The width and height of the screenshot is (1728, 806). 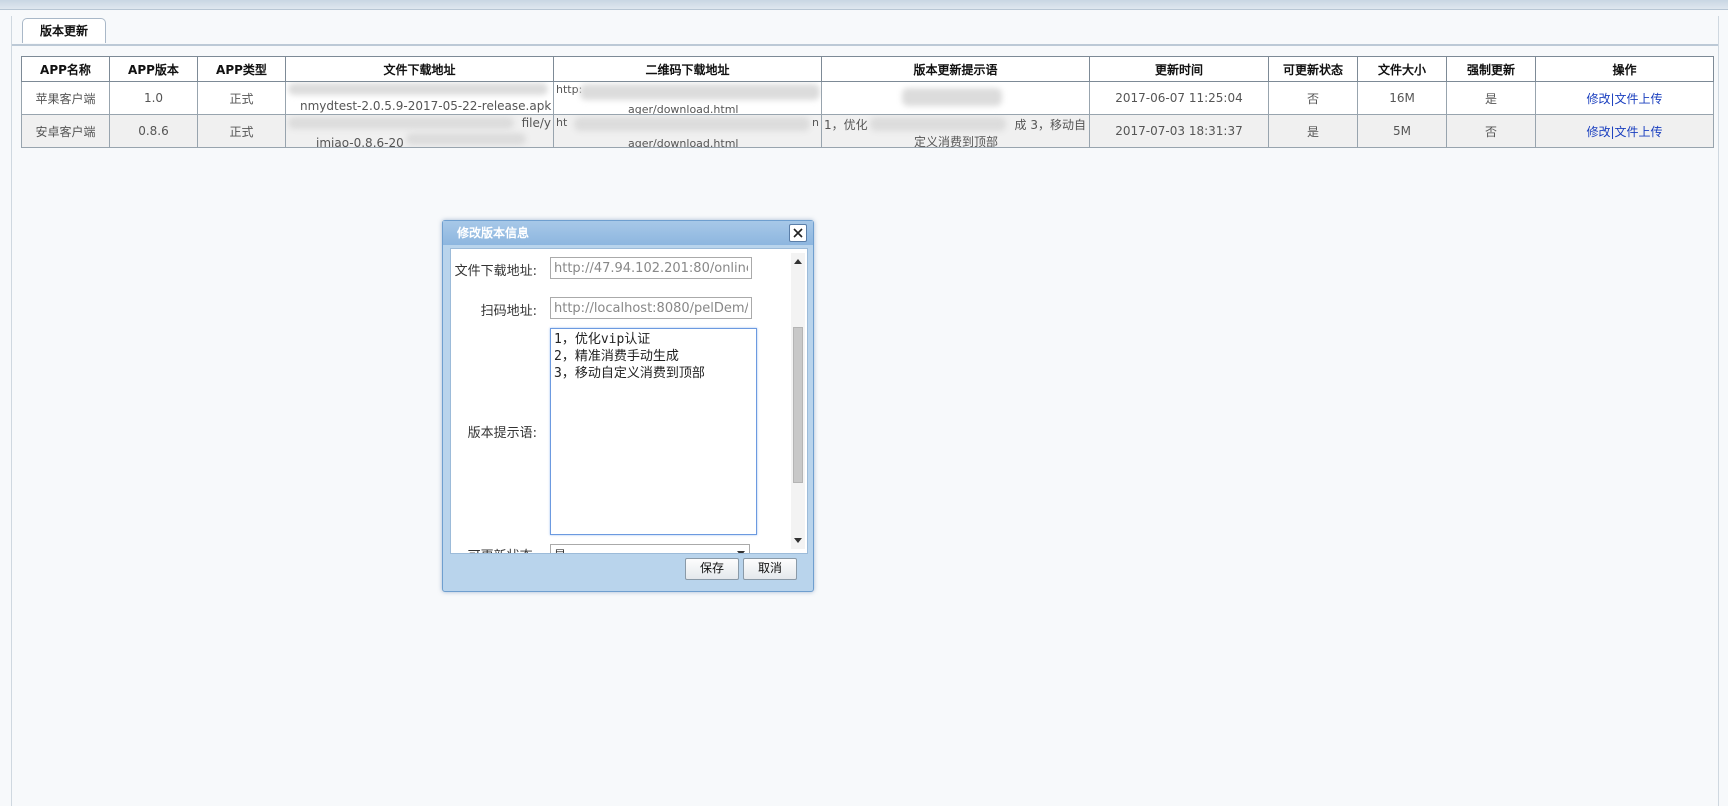 What do you see at coordinates (65, 69) in the screenshot?
I see `col-header-app-name: APP名称` at bounding box center [65, 69].